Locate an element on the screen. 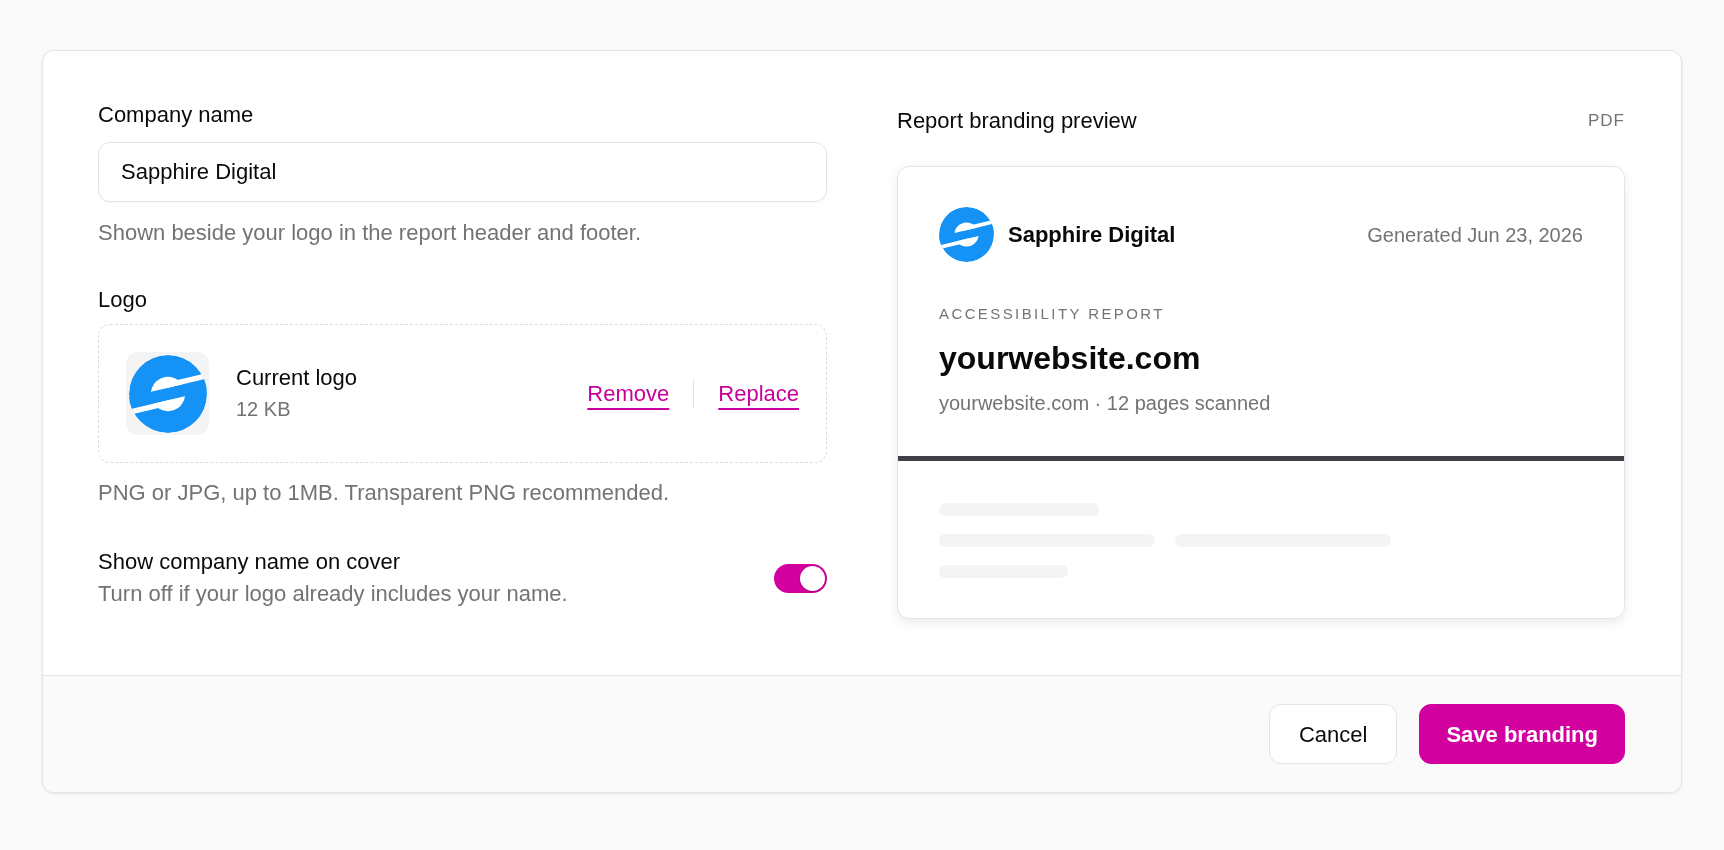 The height and width of the screenshot is (850, 1724). field-label: Company name is located at coordinates (176, 115).